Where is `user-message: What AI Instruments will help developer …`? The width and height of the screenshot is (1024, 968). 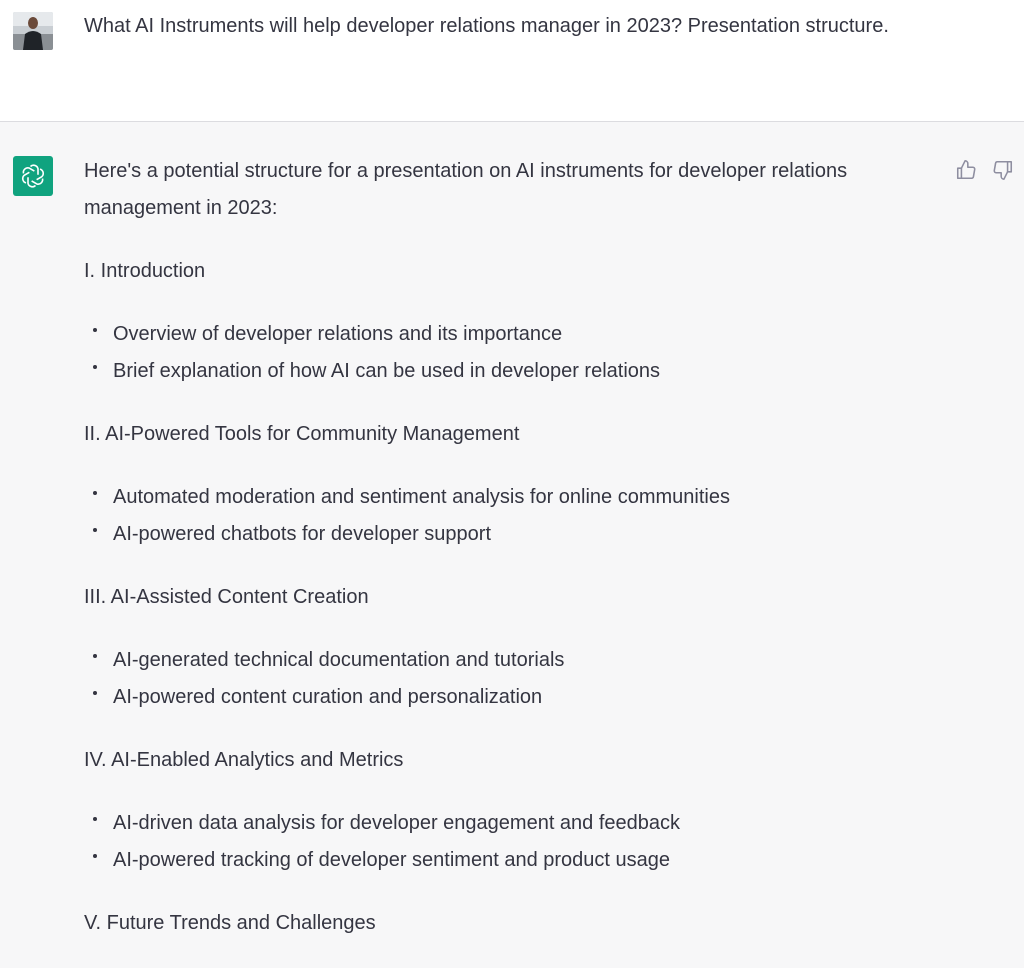
user-message: What AI Instruments will help developer … is located at coordinates (512, 61).